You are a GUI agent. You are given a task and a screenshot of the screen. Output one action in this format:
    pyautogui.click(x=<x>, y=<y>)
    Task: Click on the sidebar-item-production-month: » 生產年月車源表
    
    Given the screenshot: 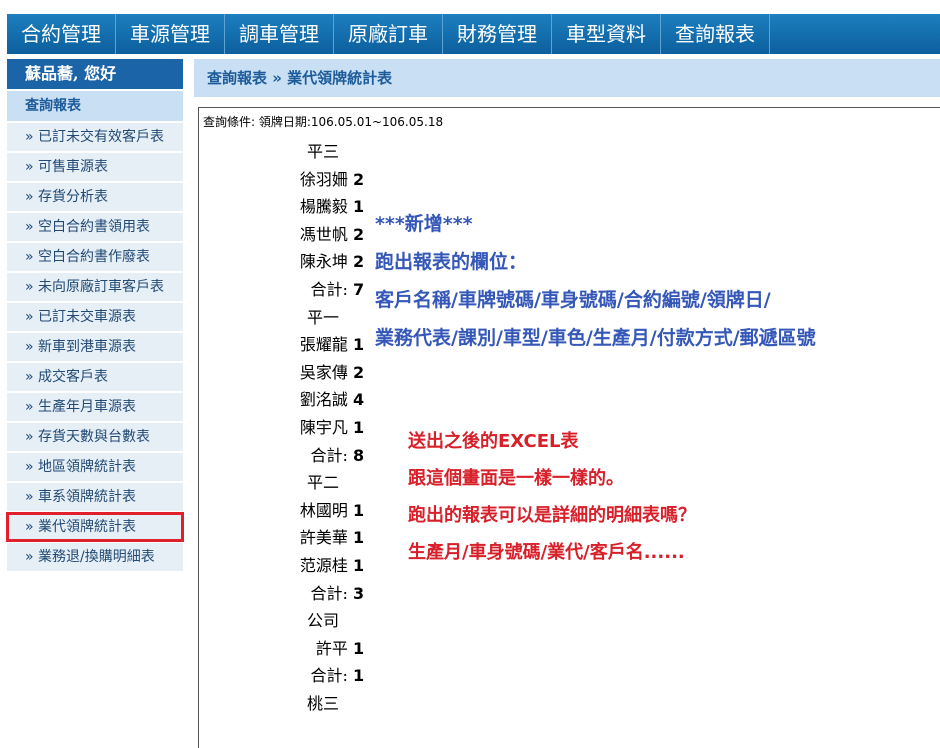 What is the action you would take?
    pyautogui.click(x=95, y=407)
    